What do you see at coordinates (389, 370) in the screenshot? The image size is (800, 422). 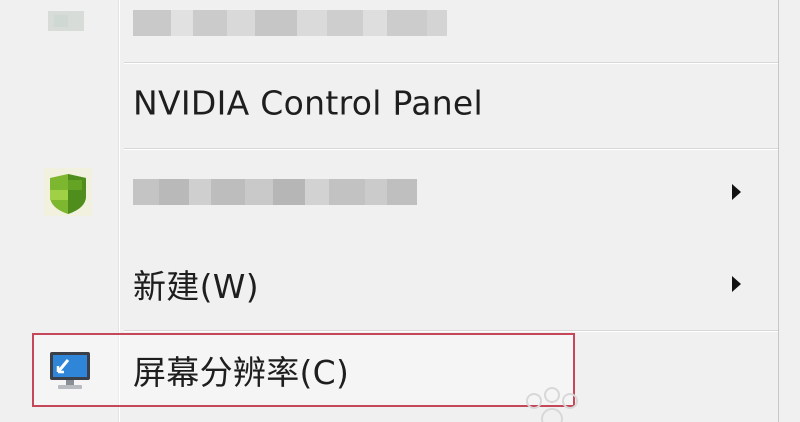 I see `menu-item-screen-resolution: 屏幕分辨率(C)` at bounding box center [389, 370].